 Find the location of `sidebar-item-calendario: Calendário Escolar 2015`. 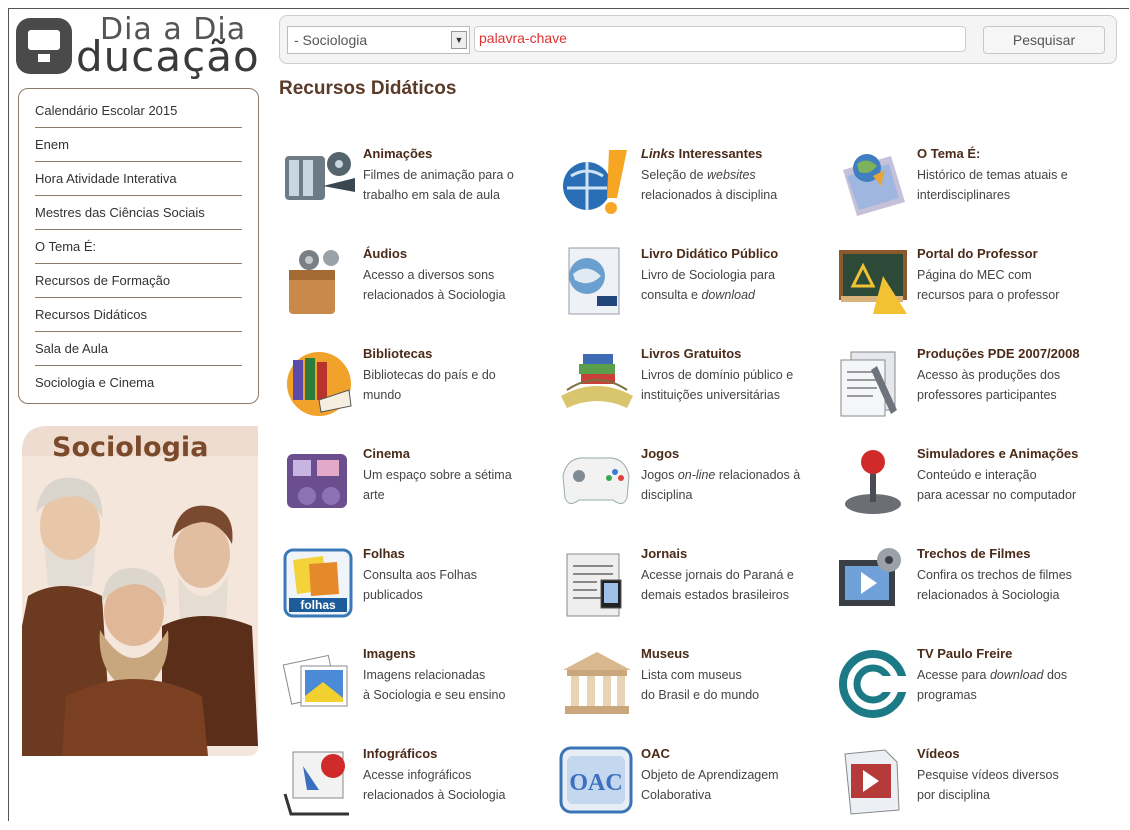

sidebar-item-calendario: Calendário Escolar 2015 is located at coordinates (138, 110).